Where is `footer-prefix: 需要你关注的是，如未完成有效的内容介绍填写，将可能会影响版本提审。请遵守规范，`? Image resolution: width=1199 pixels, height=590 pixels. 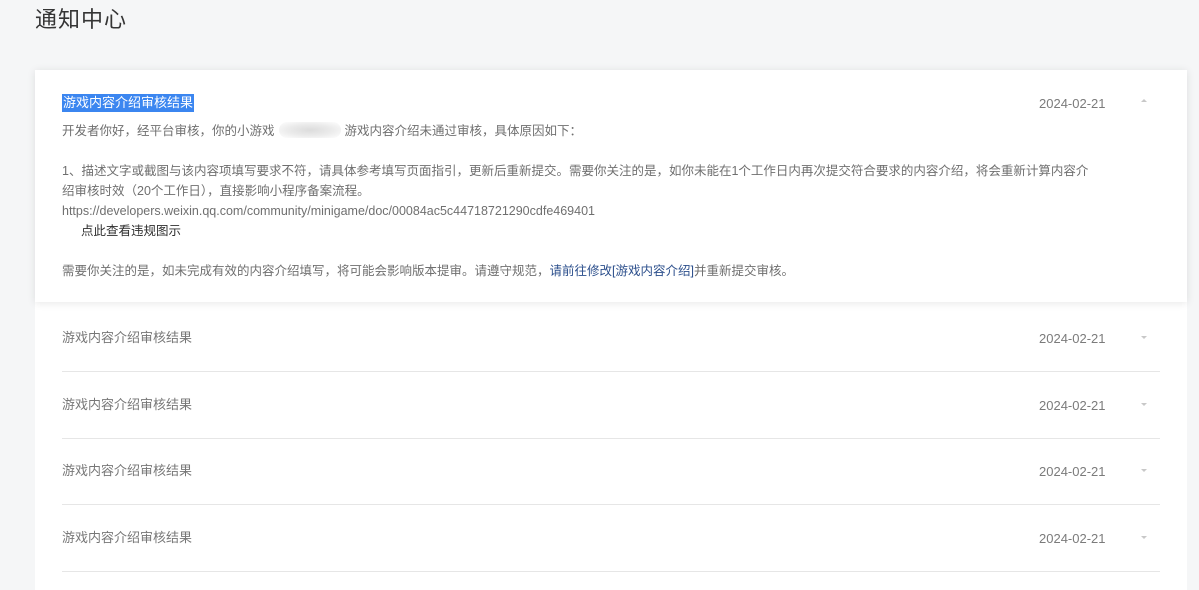
footer-prefix: 需要你关注的是，如未完成有效的内容介绍填写，将可能会影响版本提审。请遵守规范， is located at coordinates (306, 271).